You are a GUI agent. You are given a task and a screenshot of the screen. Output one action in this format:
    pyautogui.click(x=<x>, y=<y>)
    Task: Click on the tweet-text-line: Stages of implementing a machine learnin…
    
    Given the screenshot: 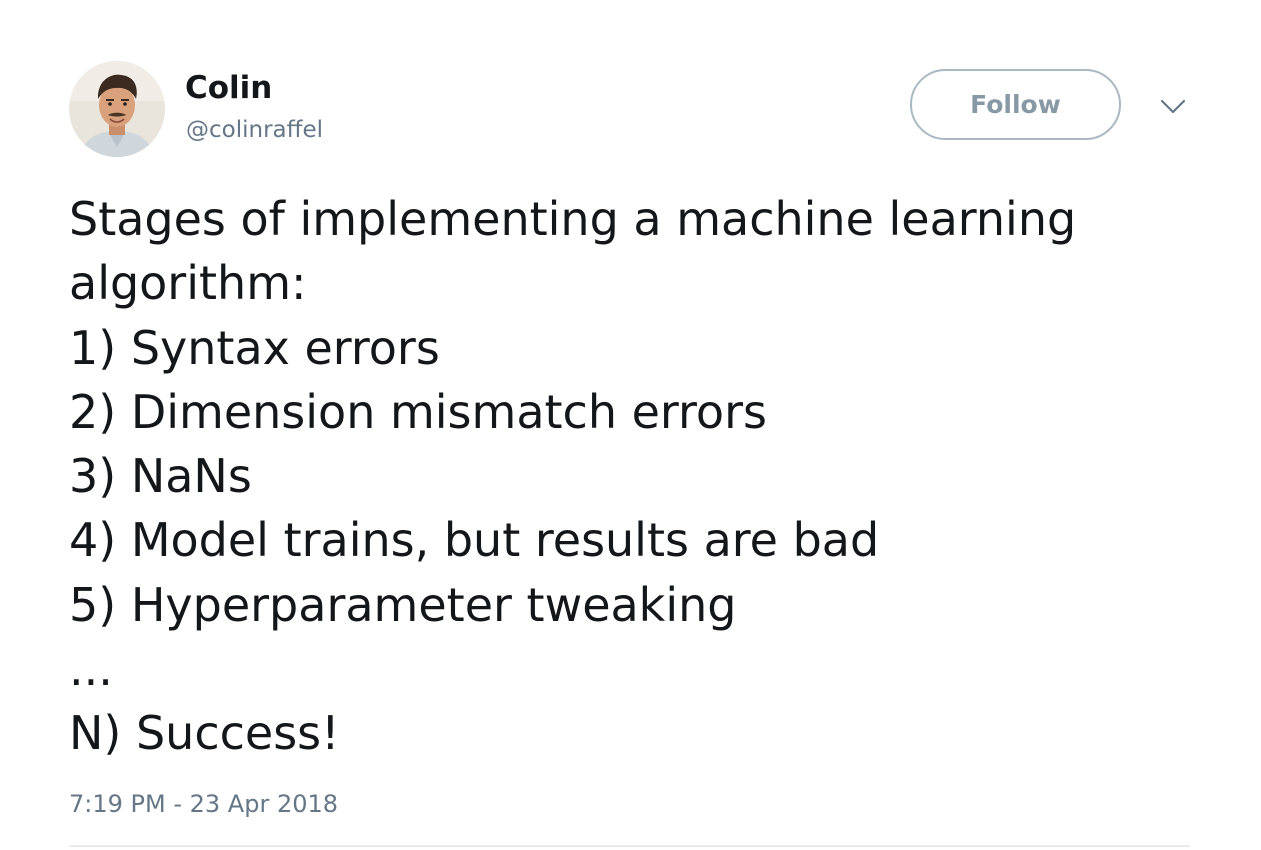 What is the action you would take?
    pyautogui.click(x=573, y=219)
    